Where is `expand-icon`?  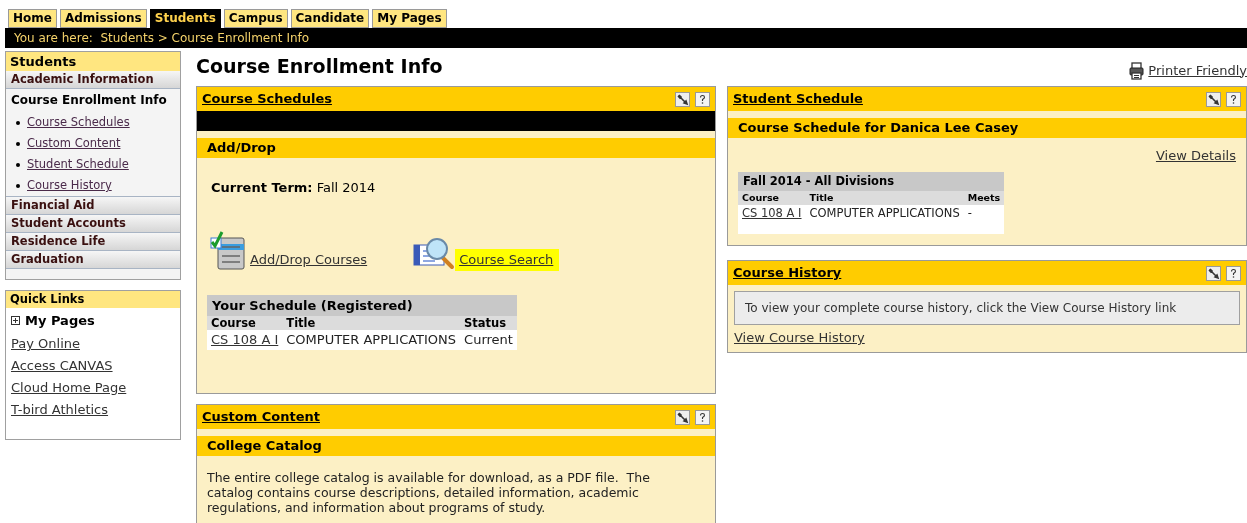
expand-icon is located at coordinates (15, 320).